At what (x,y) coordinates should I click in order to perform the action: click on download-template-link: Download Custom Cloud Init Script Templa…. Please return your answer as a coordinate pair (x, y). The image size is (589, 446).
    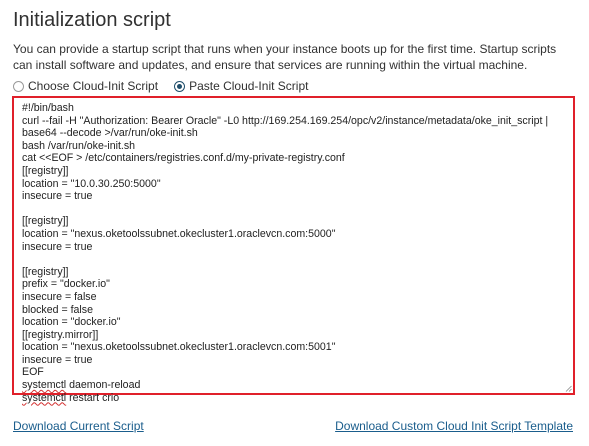
    Looking at the image, I should click on (454, 426).